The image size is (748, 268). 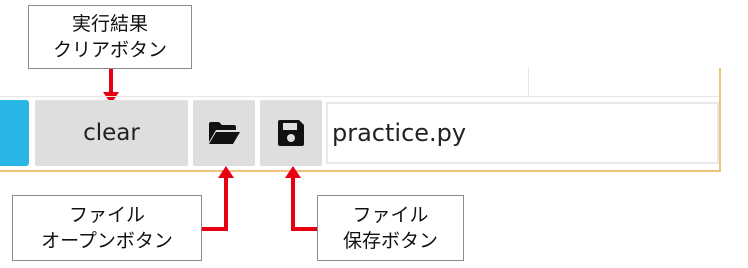 I want to click on open-file-button, so click(x=224, y=133).